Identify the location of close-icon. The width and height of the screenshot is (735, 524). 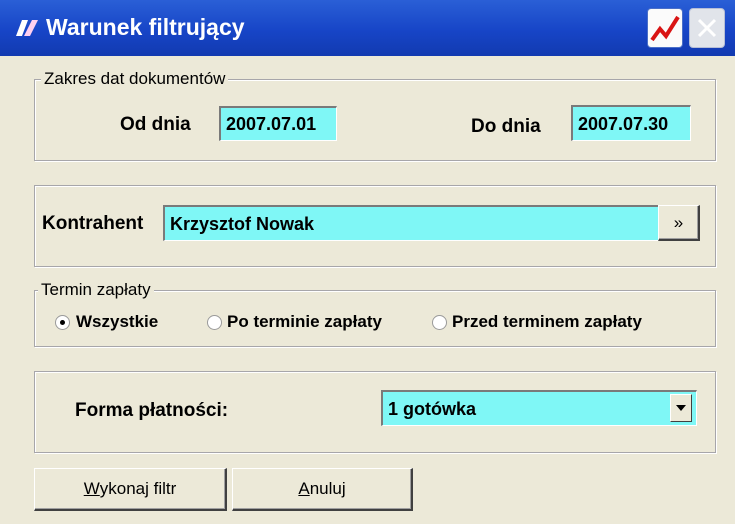
(707, 28).